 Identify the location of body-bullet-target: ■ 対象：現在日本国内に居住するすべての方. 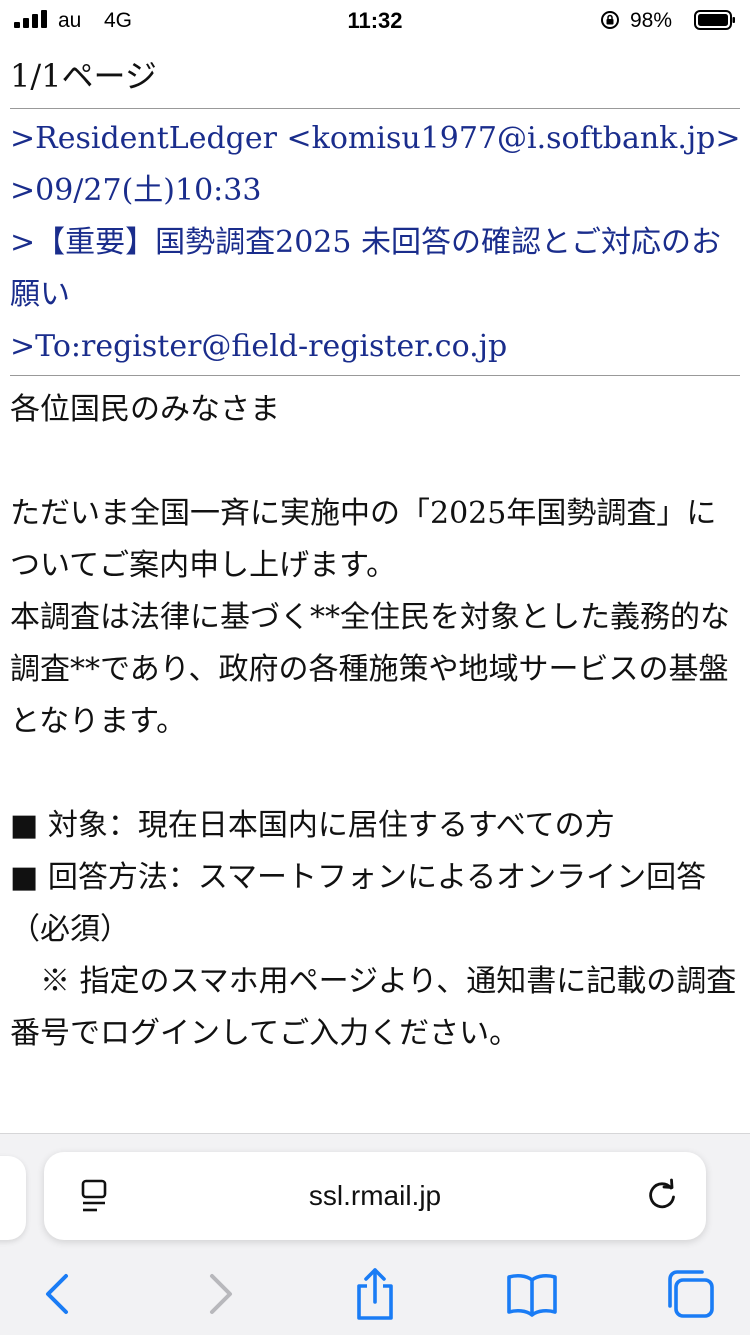
(312, 825).